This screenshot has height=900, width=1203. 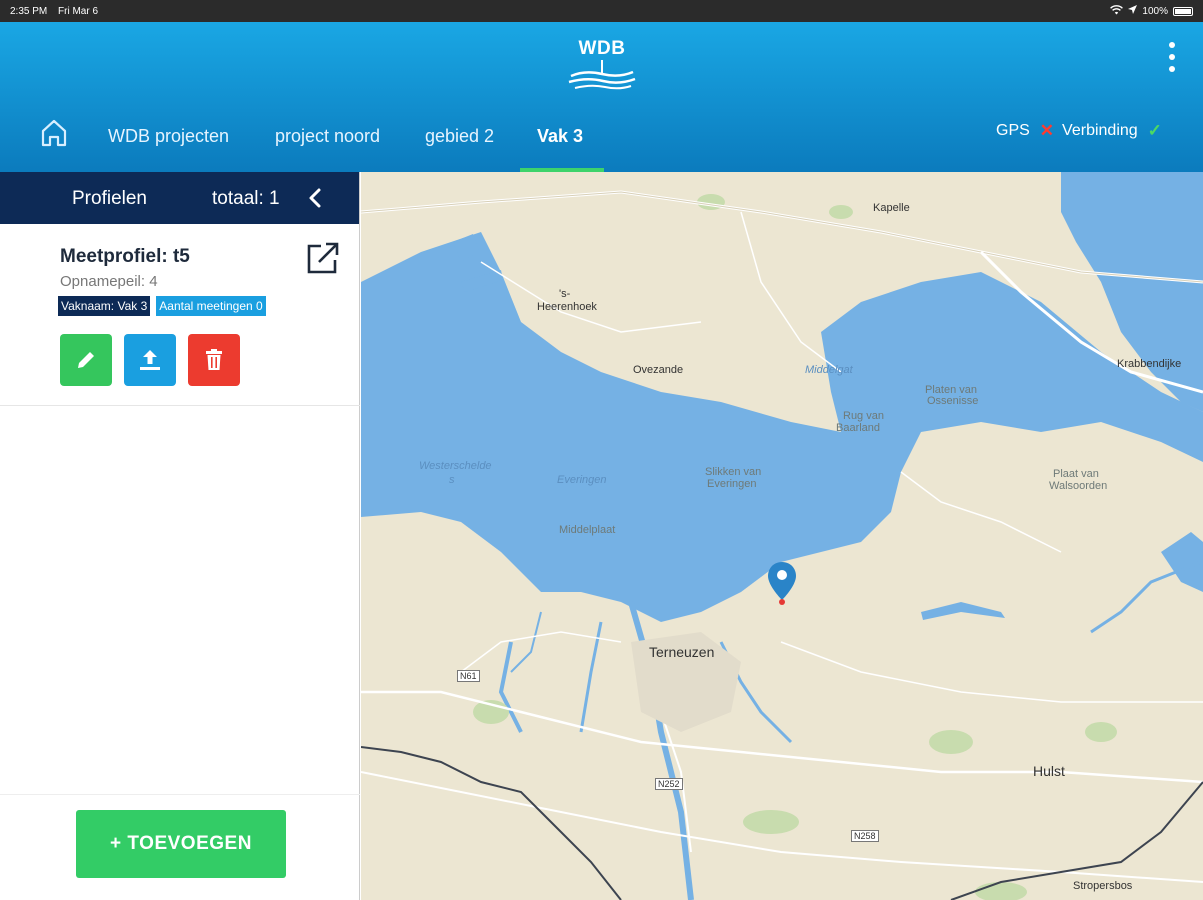 I want to click on map-label-slikken-2: Everingen, so click(x=732, y=484).